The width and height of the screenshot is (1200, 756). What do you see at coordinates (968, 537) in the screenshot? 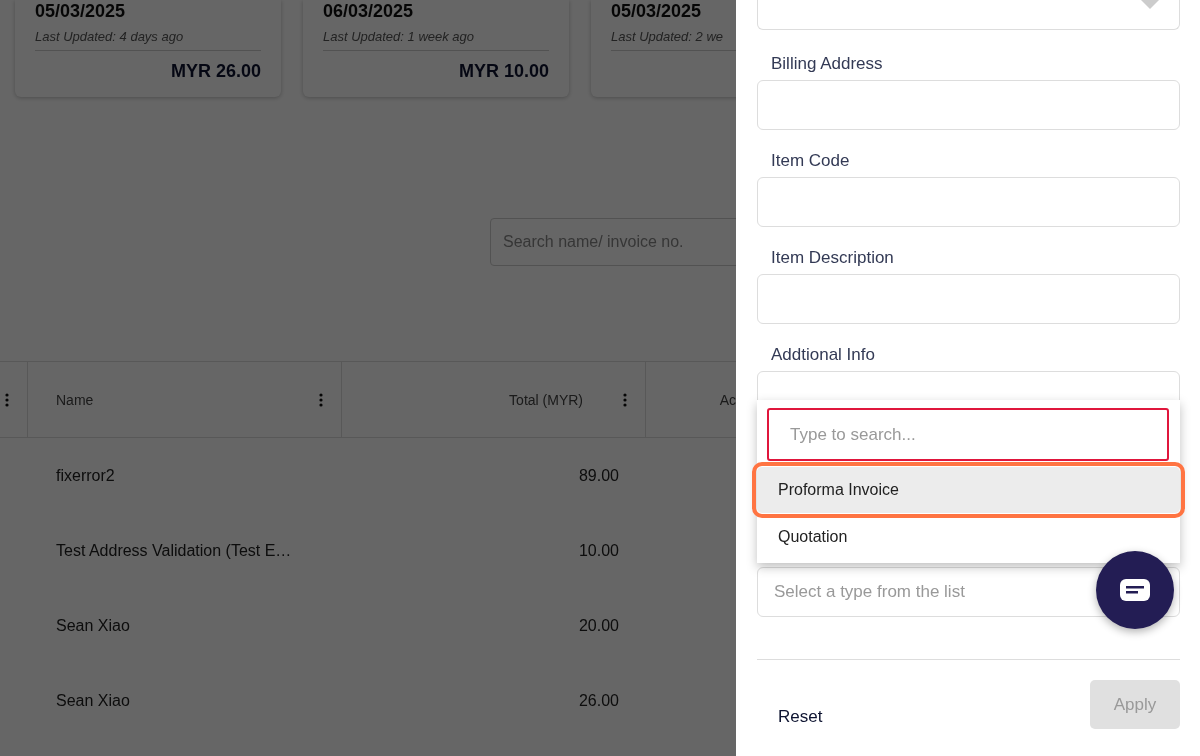
I see `dropdown-option: Quotation` at bounding box center [968, 537].